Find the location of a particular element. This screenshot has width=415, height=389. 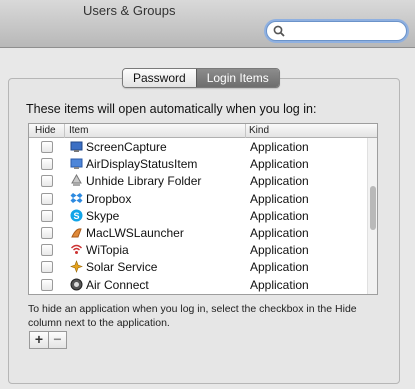

add-item-button: + is located at coordinates (39, 340).